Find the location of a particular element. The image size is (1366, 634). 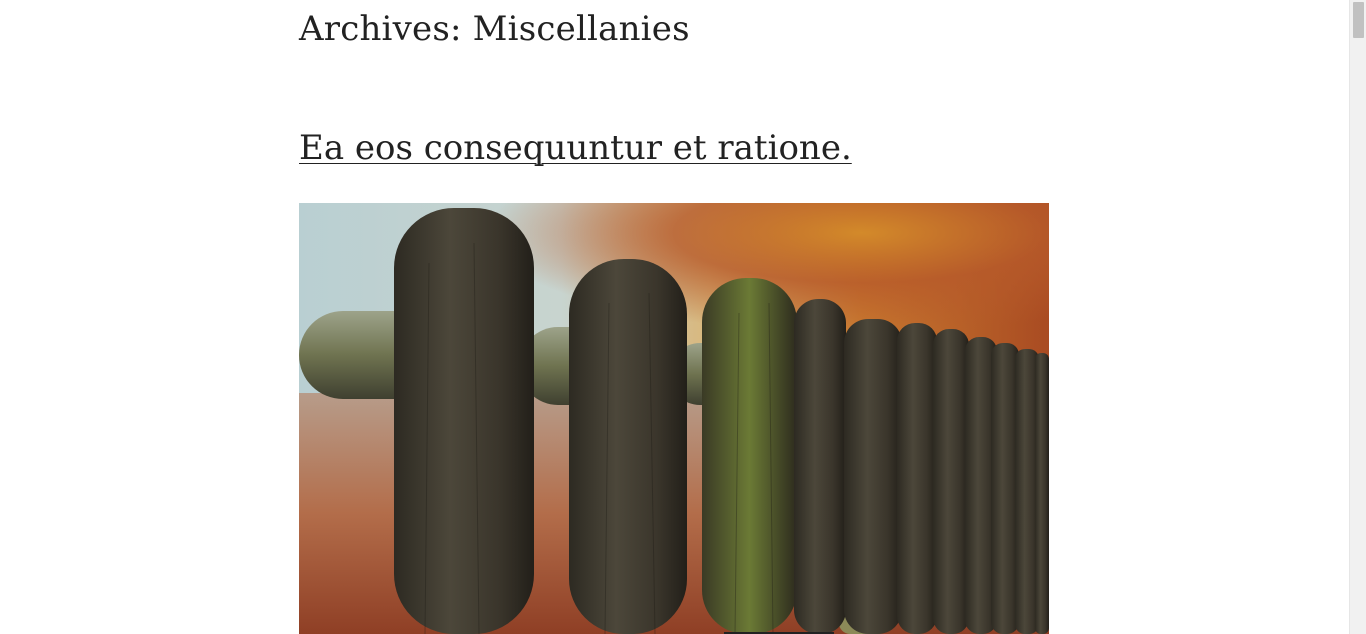

post-title: Ea eos consequuntur et ratione. is located at coordinates (575, 148).